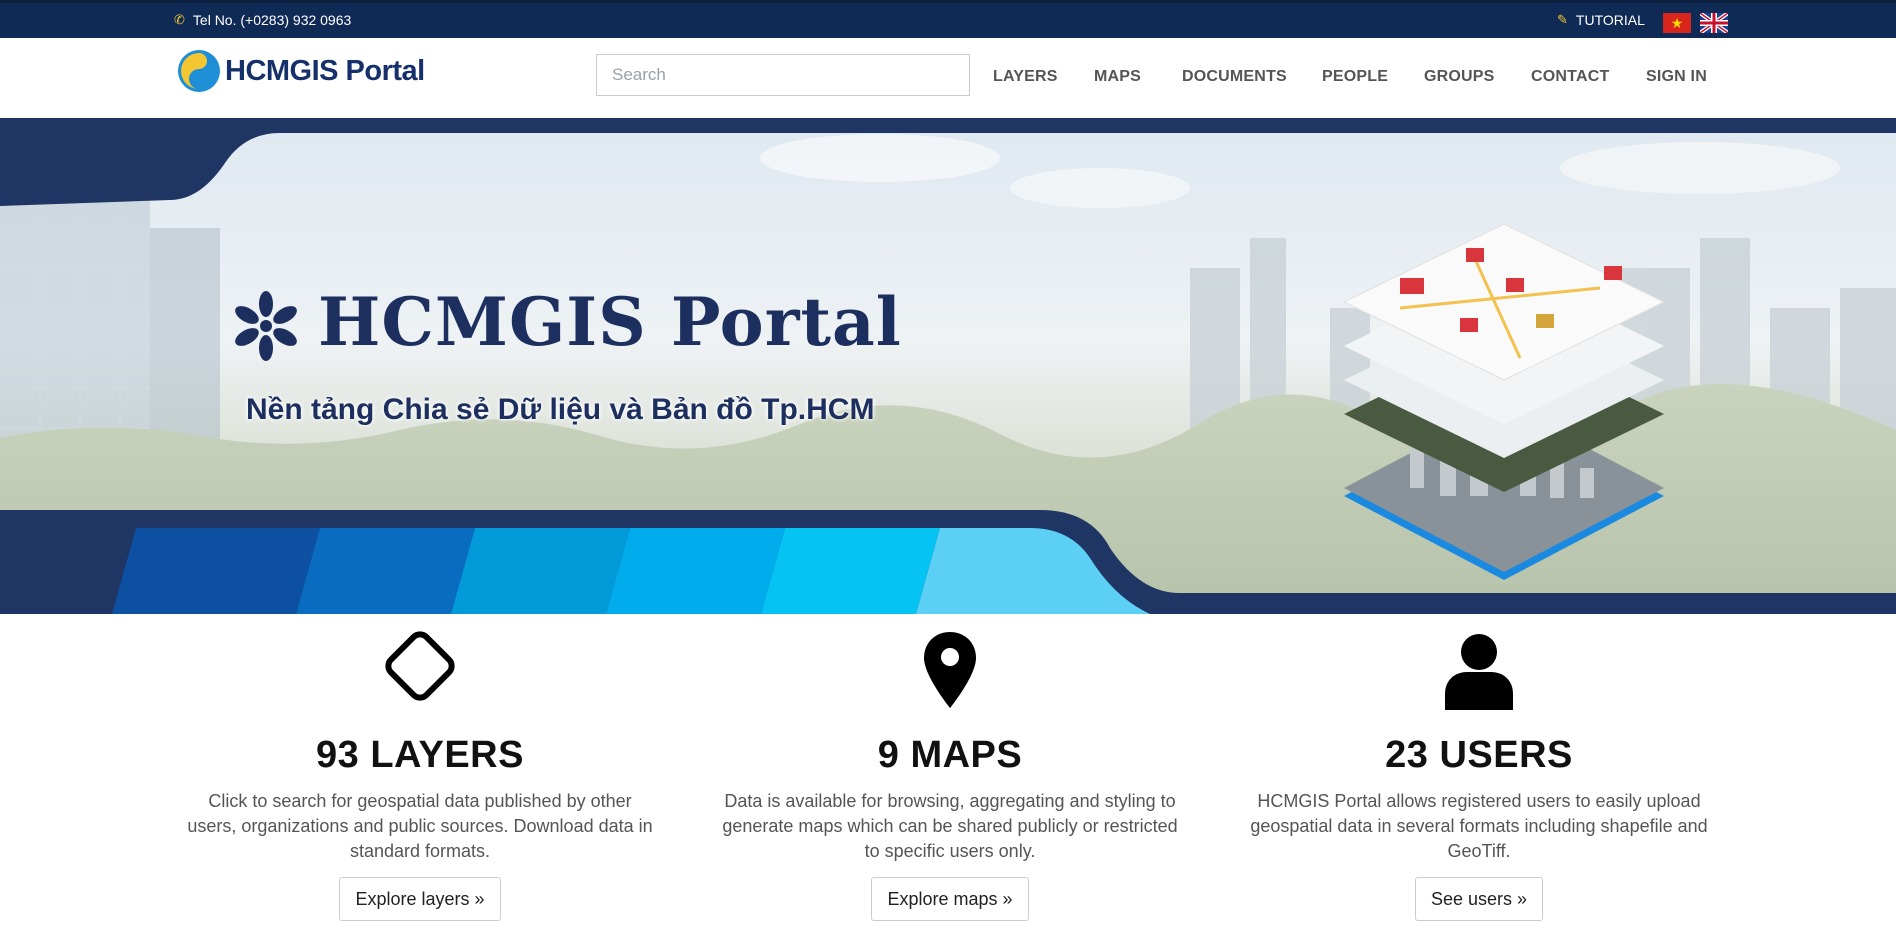 The width and height of the screenshot is (1896, 943). Describe the element at coordinates (1117, 77) in the screenshot. I see `nav-maps: MAPS` at that location.